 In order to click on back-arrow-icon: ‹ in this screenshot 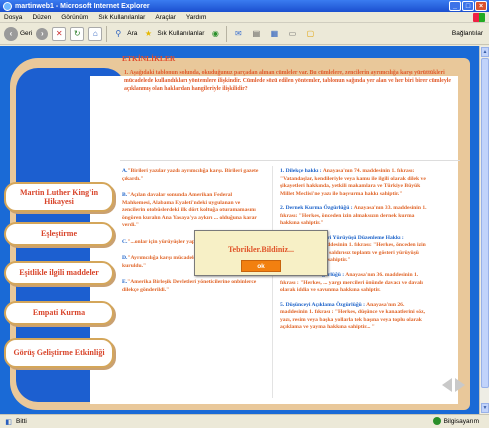, I will do `click(11, 33)`.